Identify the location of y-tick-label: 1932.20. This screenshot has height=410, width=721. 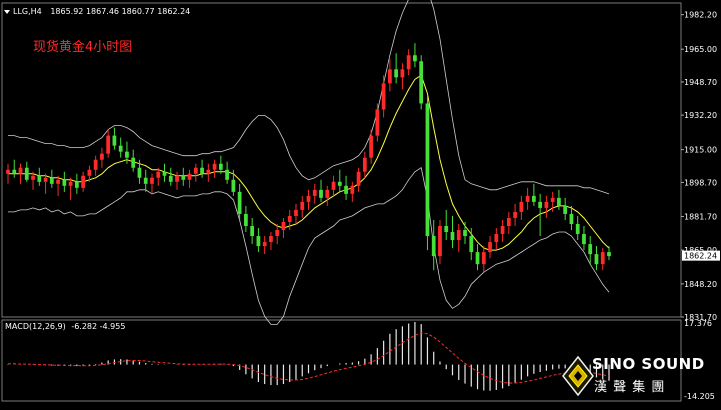
(700, 115).